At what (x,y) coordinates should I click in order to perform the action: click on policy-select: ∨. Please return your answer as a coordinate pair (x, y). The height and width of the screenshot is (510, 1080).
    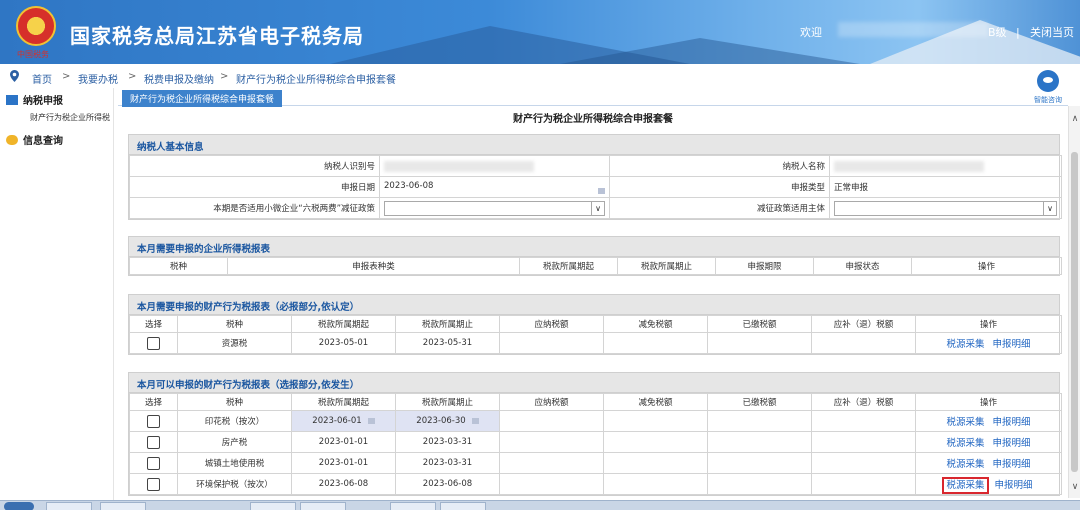
    Looking at the image, I should click on (494, 208).